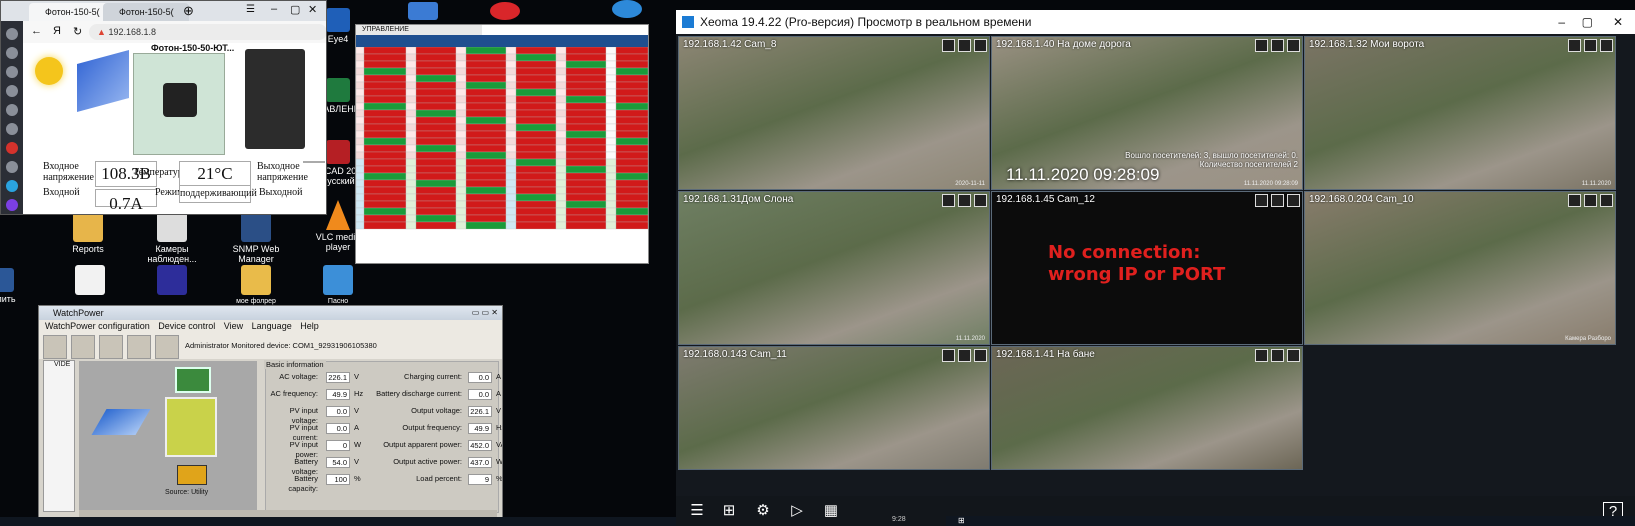 The height and width of the screenshot is (526, 1635). I want to click on play-icon: ▷, so click(797, 511).